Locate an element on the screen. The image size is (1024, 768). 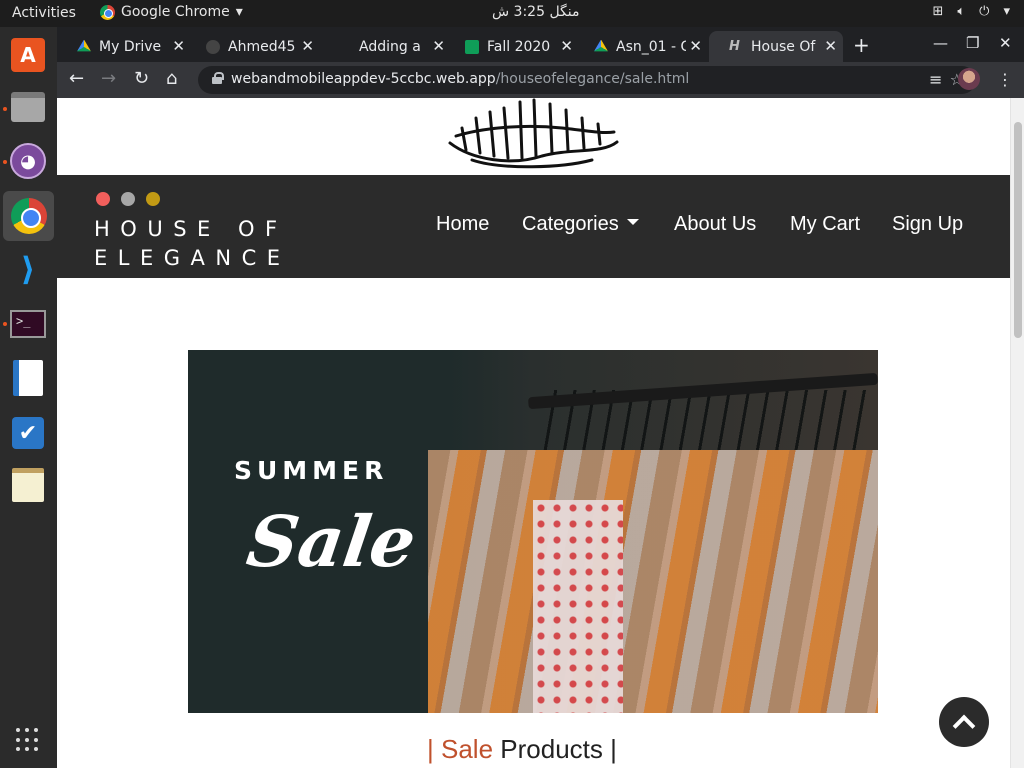
app-grid-icon is located at coordinates (28, 740).